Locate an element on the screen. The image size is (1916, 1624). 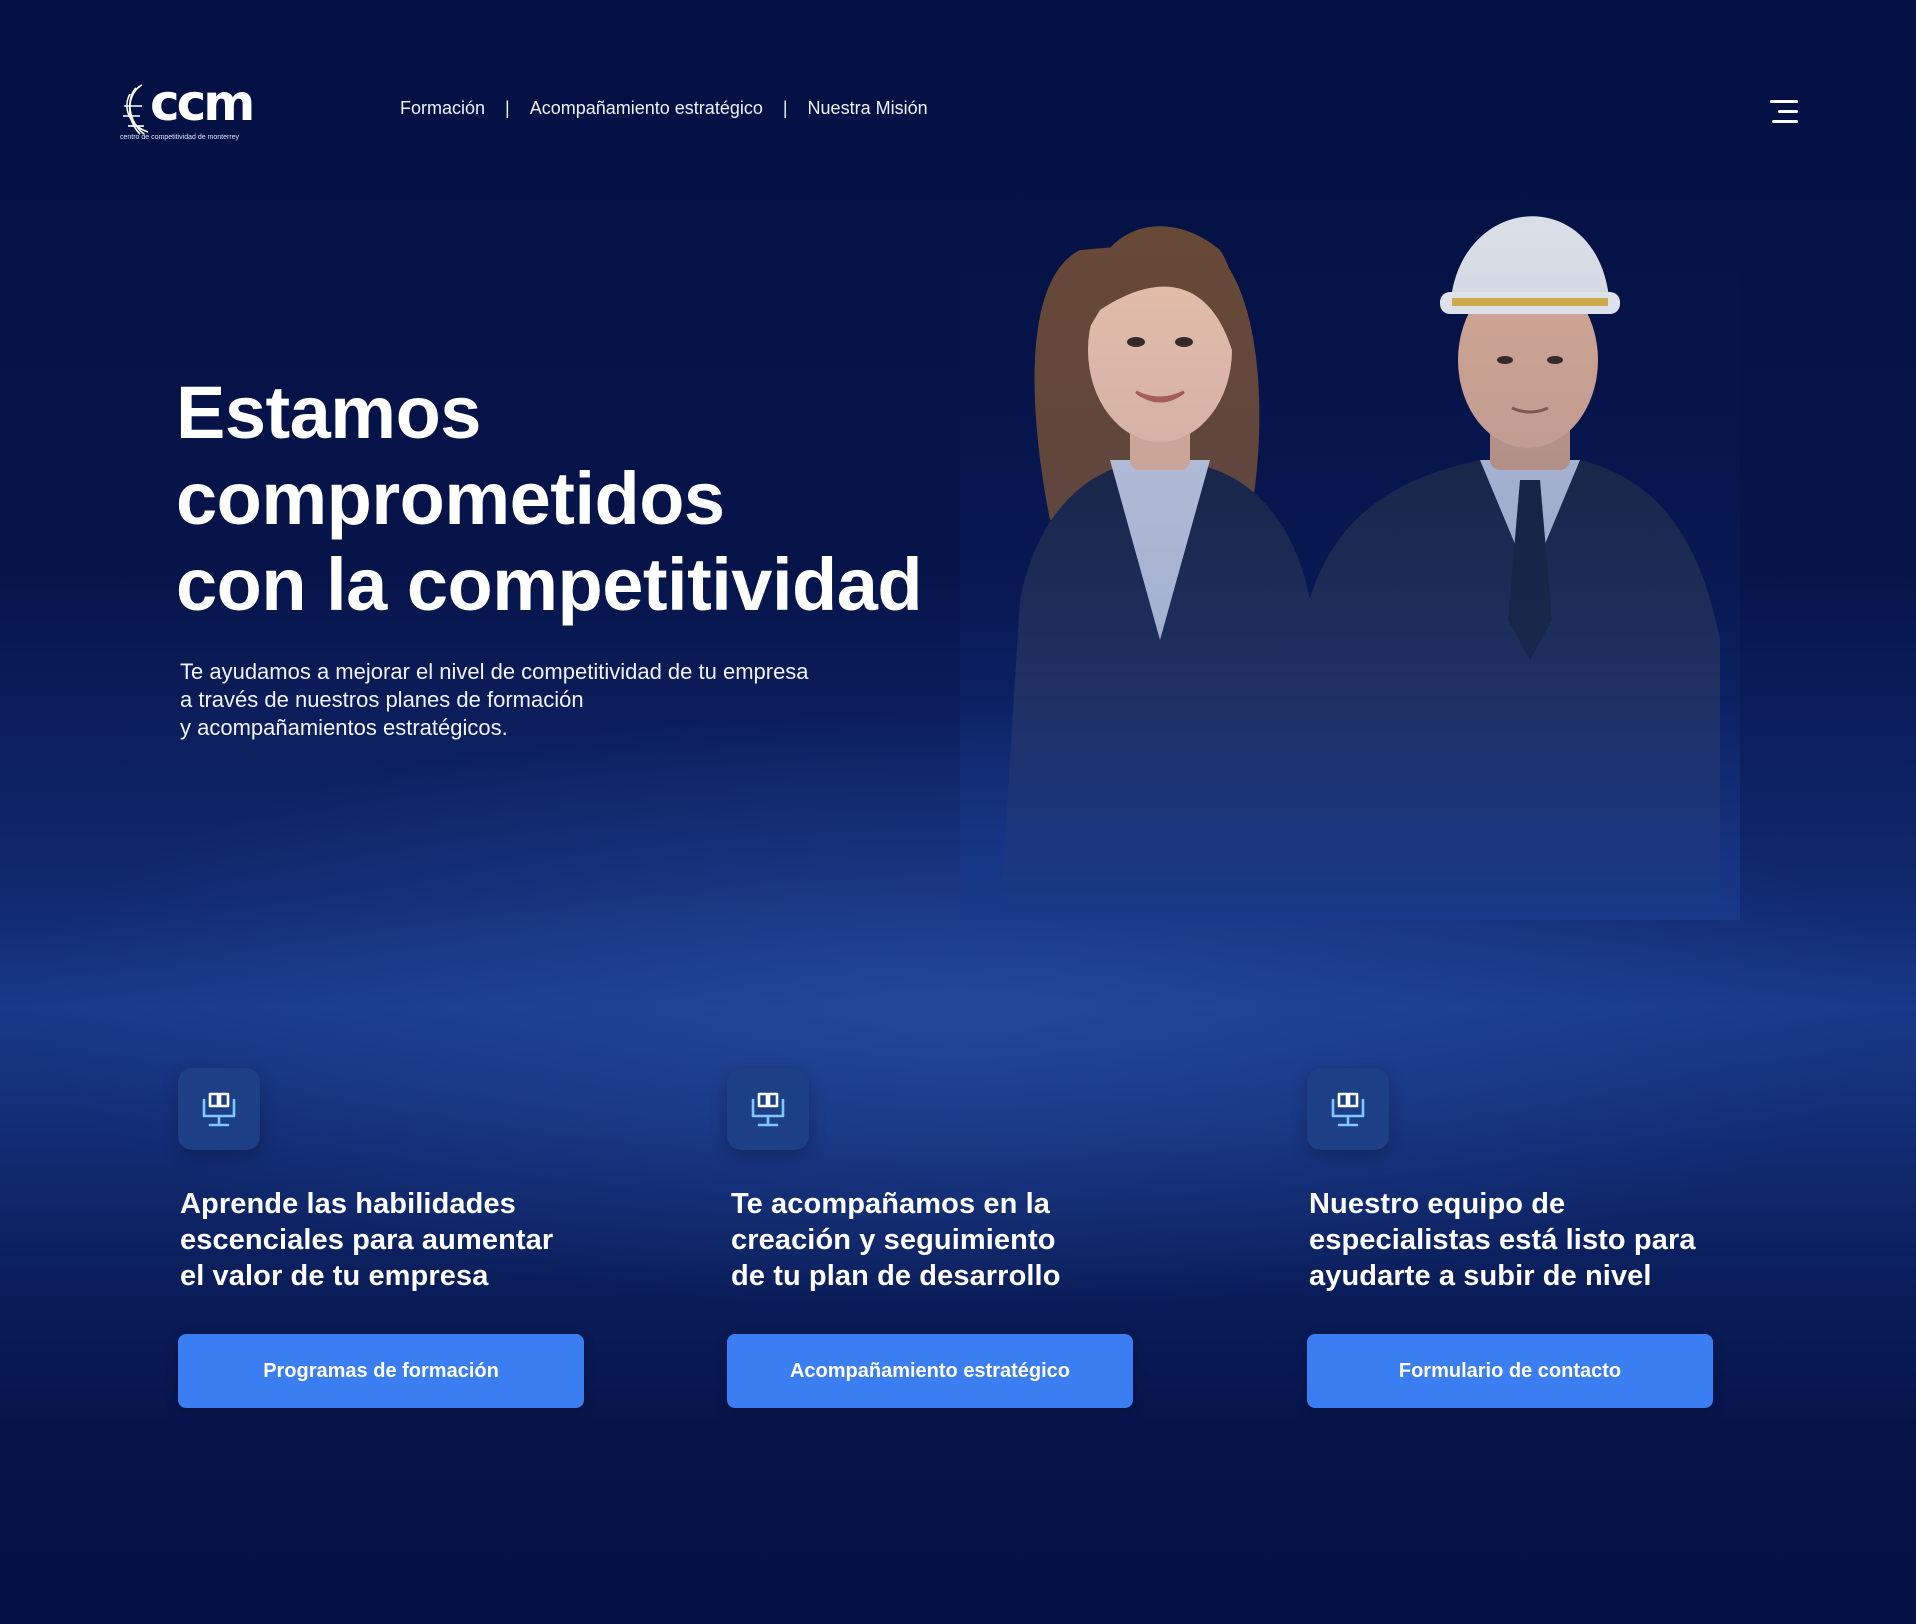
feature-title-line: Nuestro equipo de is located at coordinates (1437, 1204).